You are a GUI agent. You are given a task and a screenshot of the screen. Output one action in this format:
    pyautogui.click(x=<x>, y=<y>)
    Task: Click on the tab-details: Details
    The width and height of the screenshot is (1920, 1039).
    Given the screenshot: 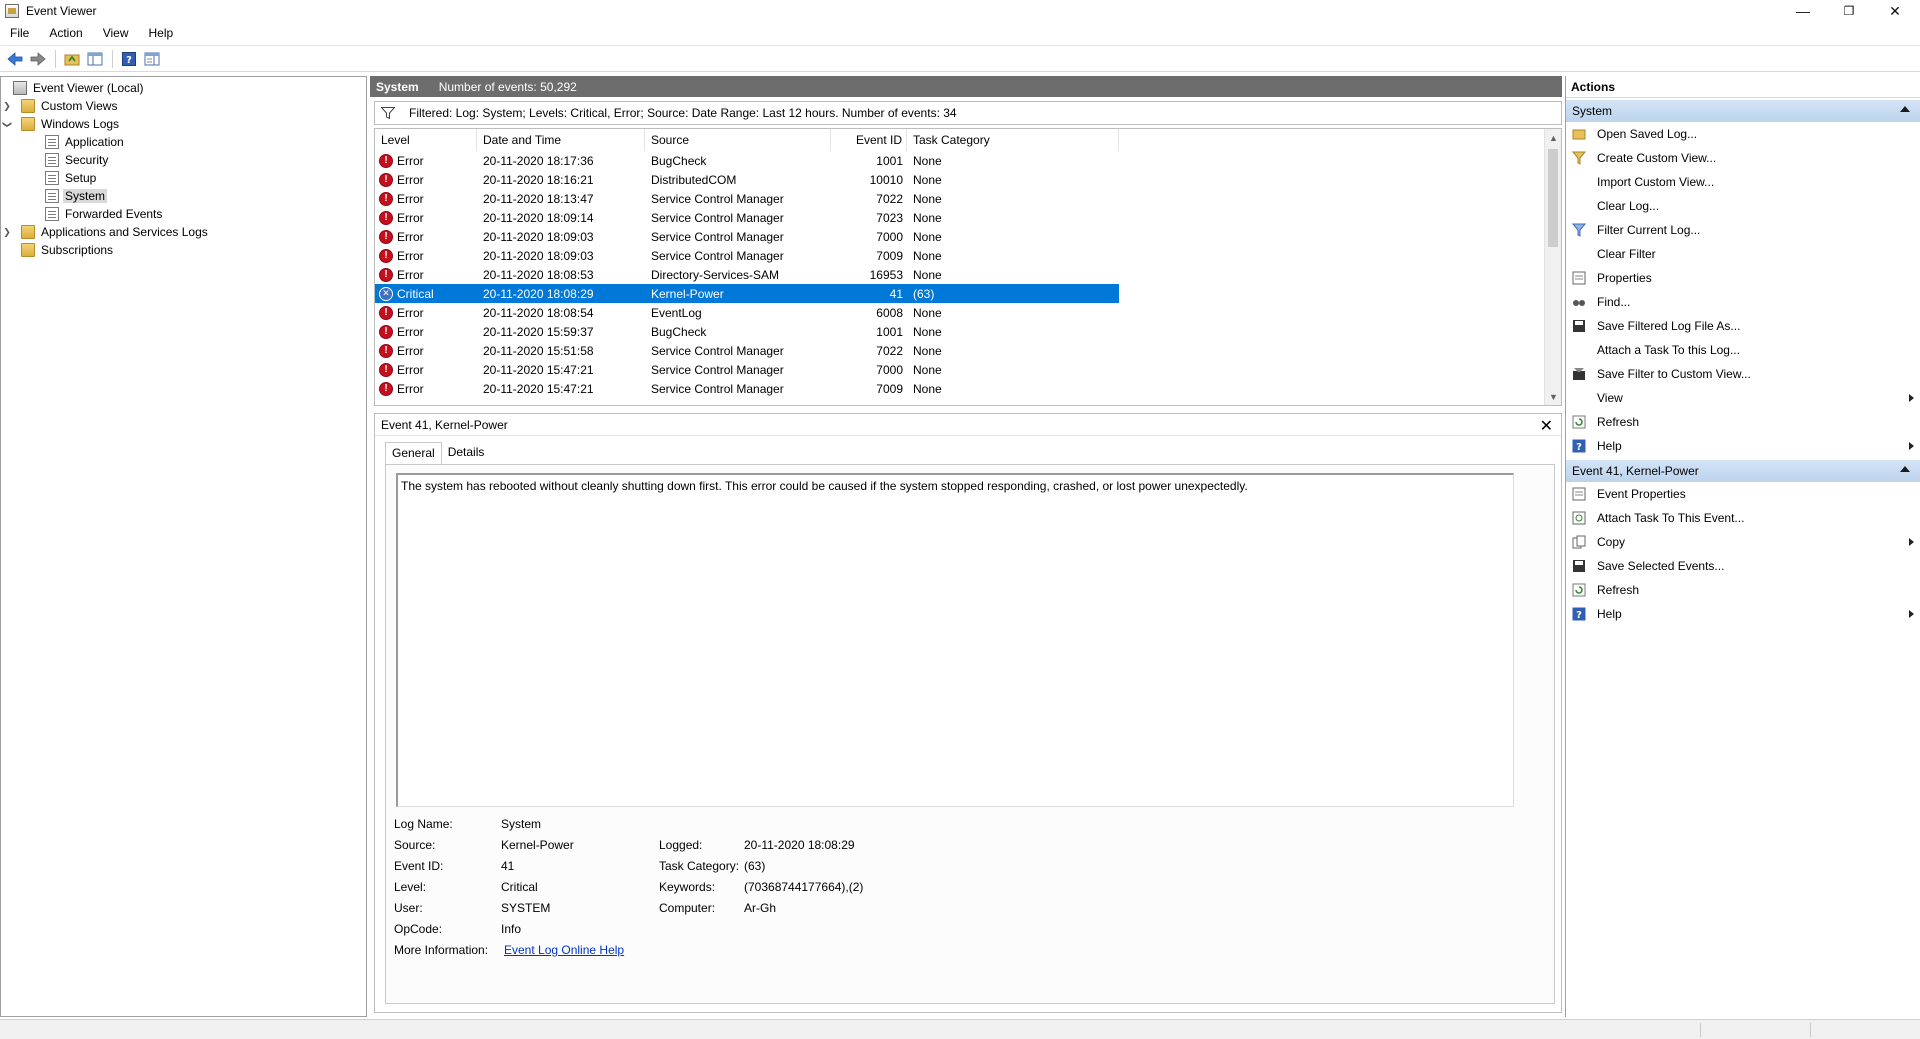 What is the action you would take?
    pyautogui.click(x=466, y=453)
    